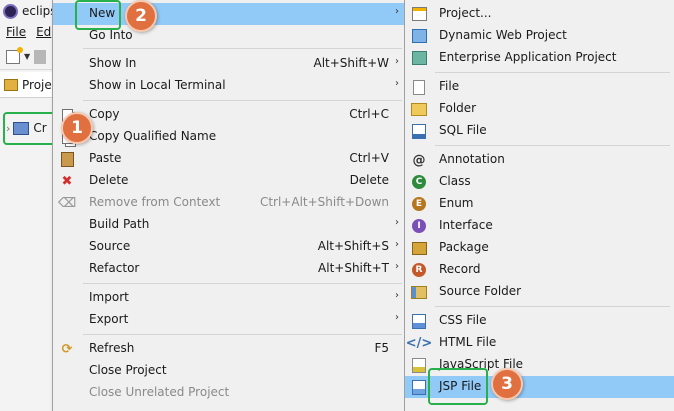 The height and width of the screenshot is (411, 674). What do you see at coordinates (229, 159) in the screenshot?
I see `menu-item-paste: Paste Ctrl+V` at bounding box center [229, 159].